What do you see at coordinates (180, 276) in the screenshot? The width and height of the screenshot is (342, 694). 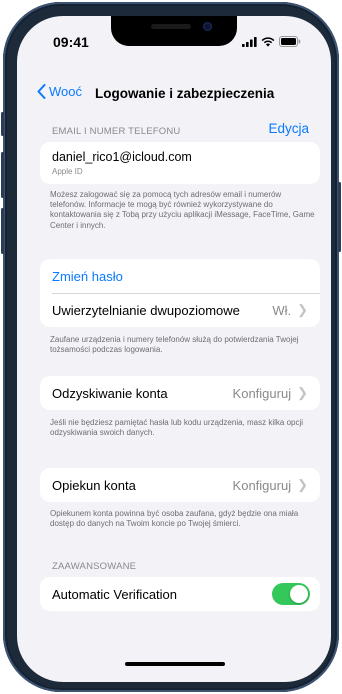 I see `change-password-button: Zmień hasło` at bounding box center [180, 276].